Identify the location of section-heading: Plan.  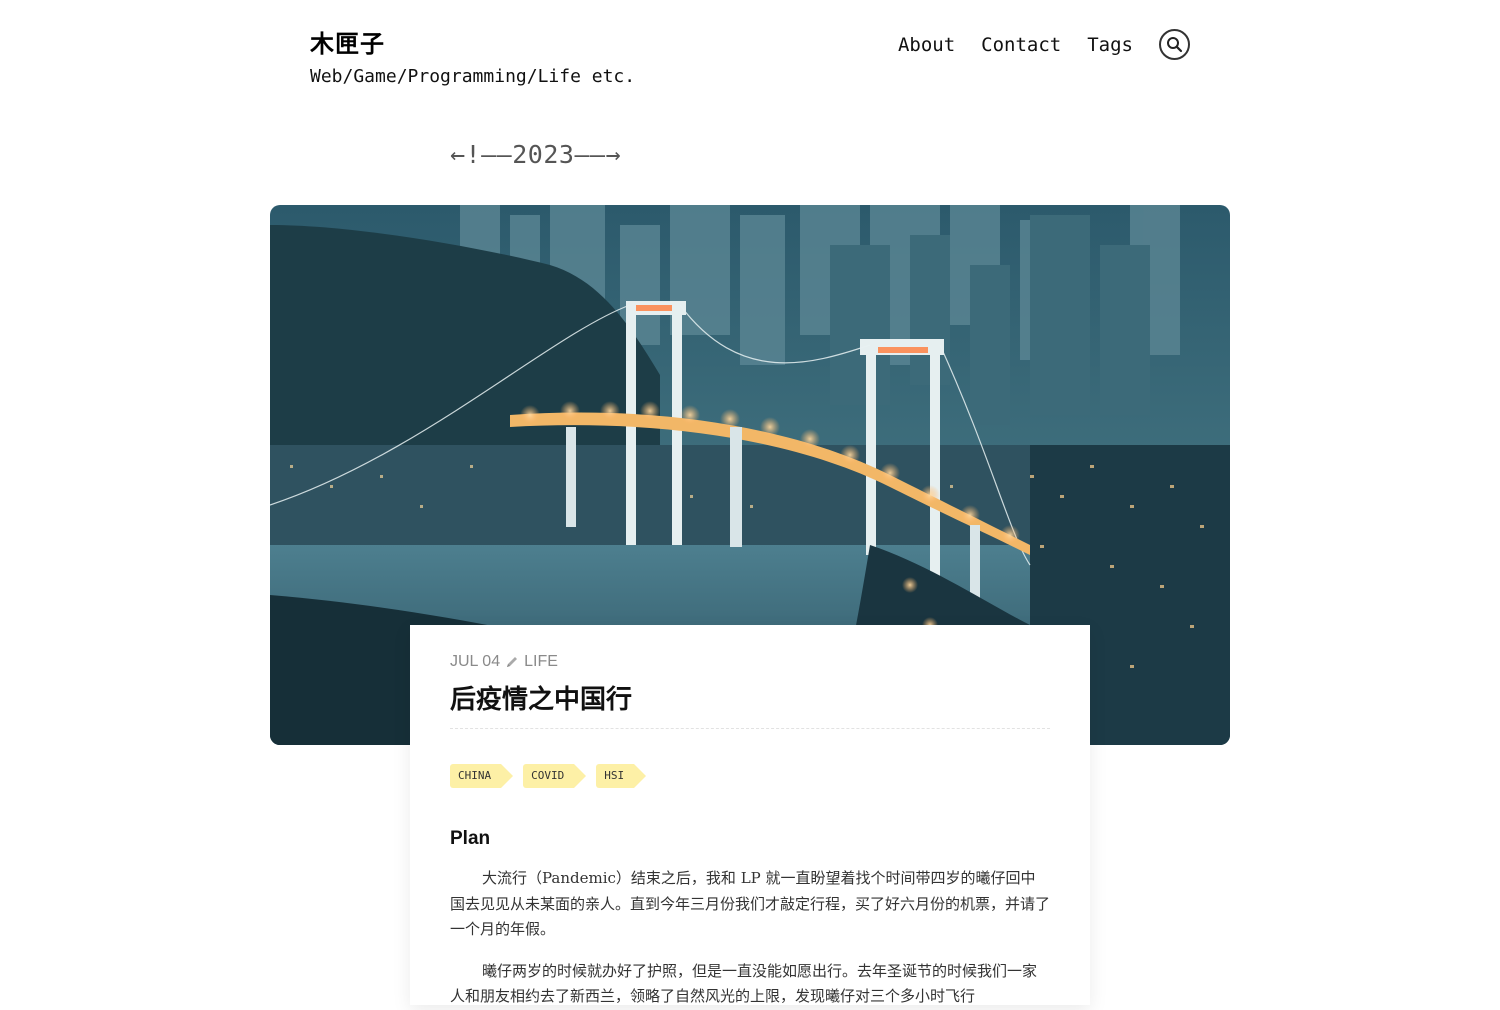
(470, 838).